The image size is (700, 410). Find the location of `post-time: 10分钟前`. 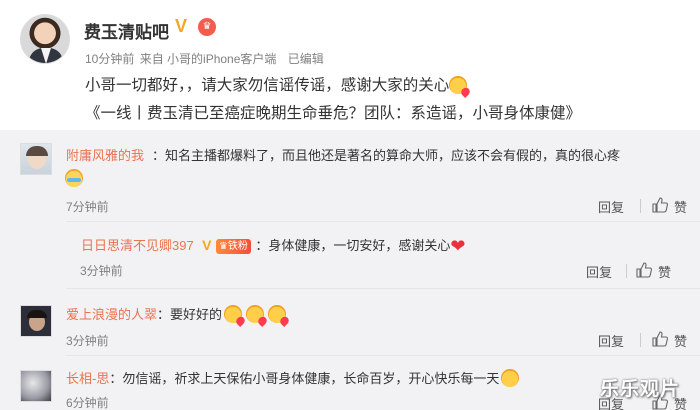

post-time: 10分钟前 is located at coordinates (109, 59).